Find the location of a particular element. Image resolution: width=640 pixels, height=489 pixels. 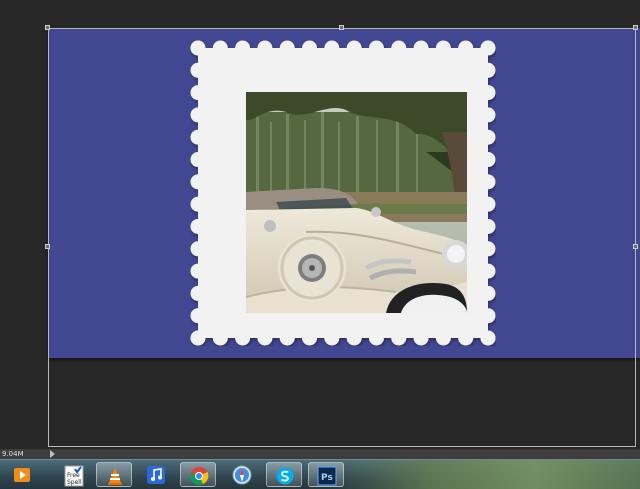

document-size-readout: 9.04M is located at coordinates (13, 454).